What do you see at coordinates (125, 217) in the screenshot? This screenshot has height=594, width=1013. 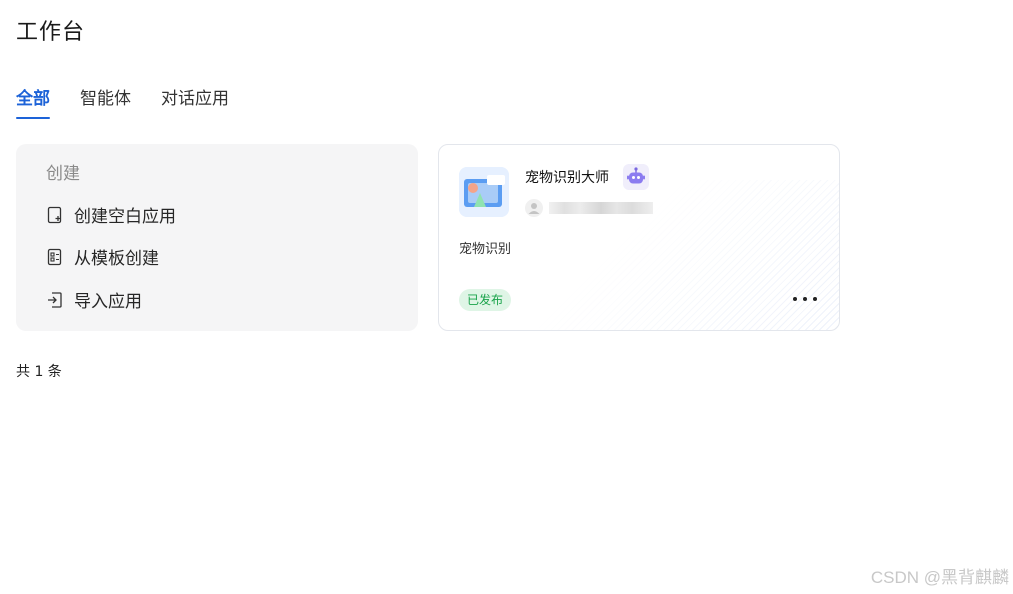 I see `create-blank-app-label: 创建空白应用` at bounding box center [125, 217].